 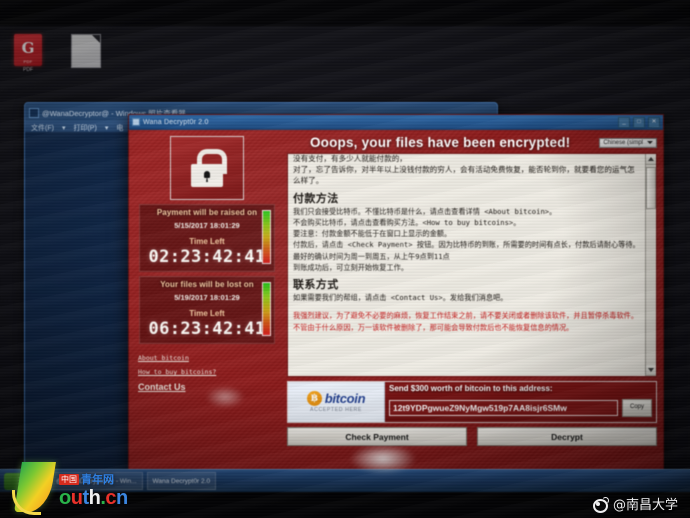 I want to click on watermark-cn-box: 中国, so click(x=69, y=479).